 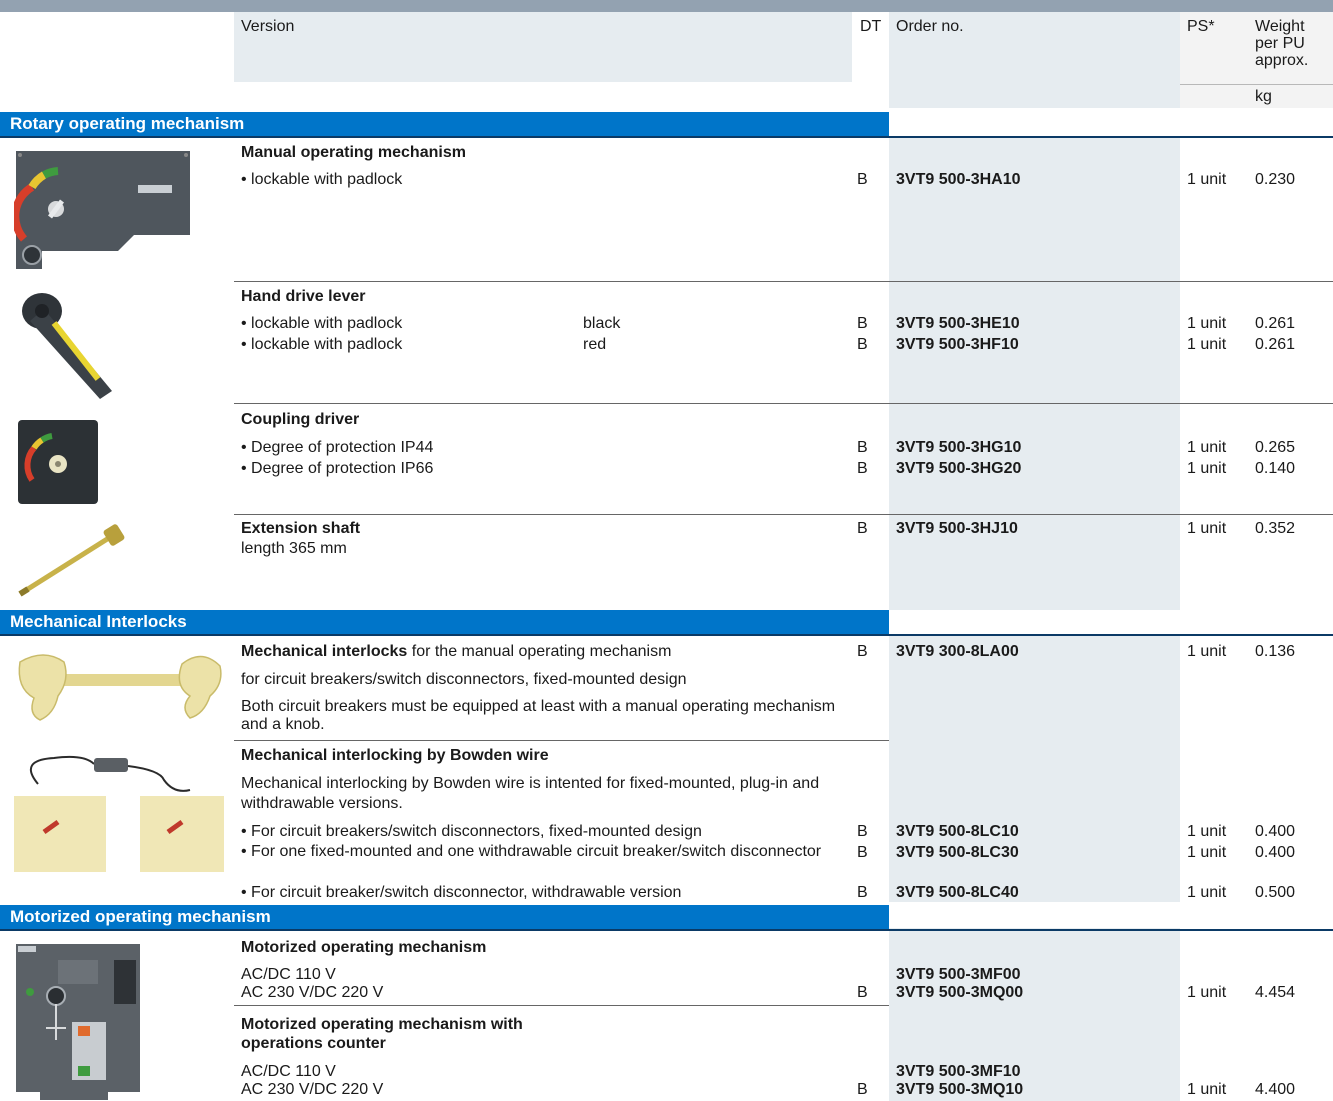 What do you see at coordinates (1256, 84) in the screenshot?
I see `header-unit-divider` at bounding box center [1256, 84].